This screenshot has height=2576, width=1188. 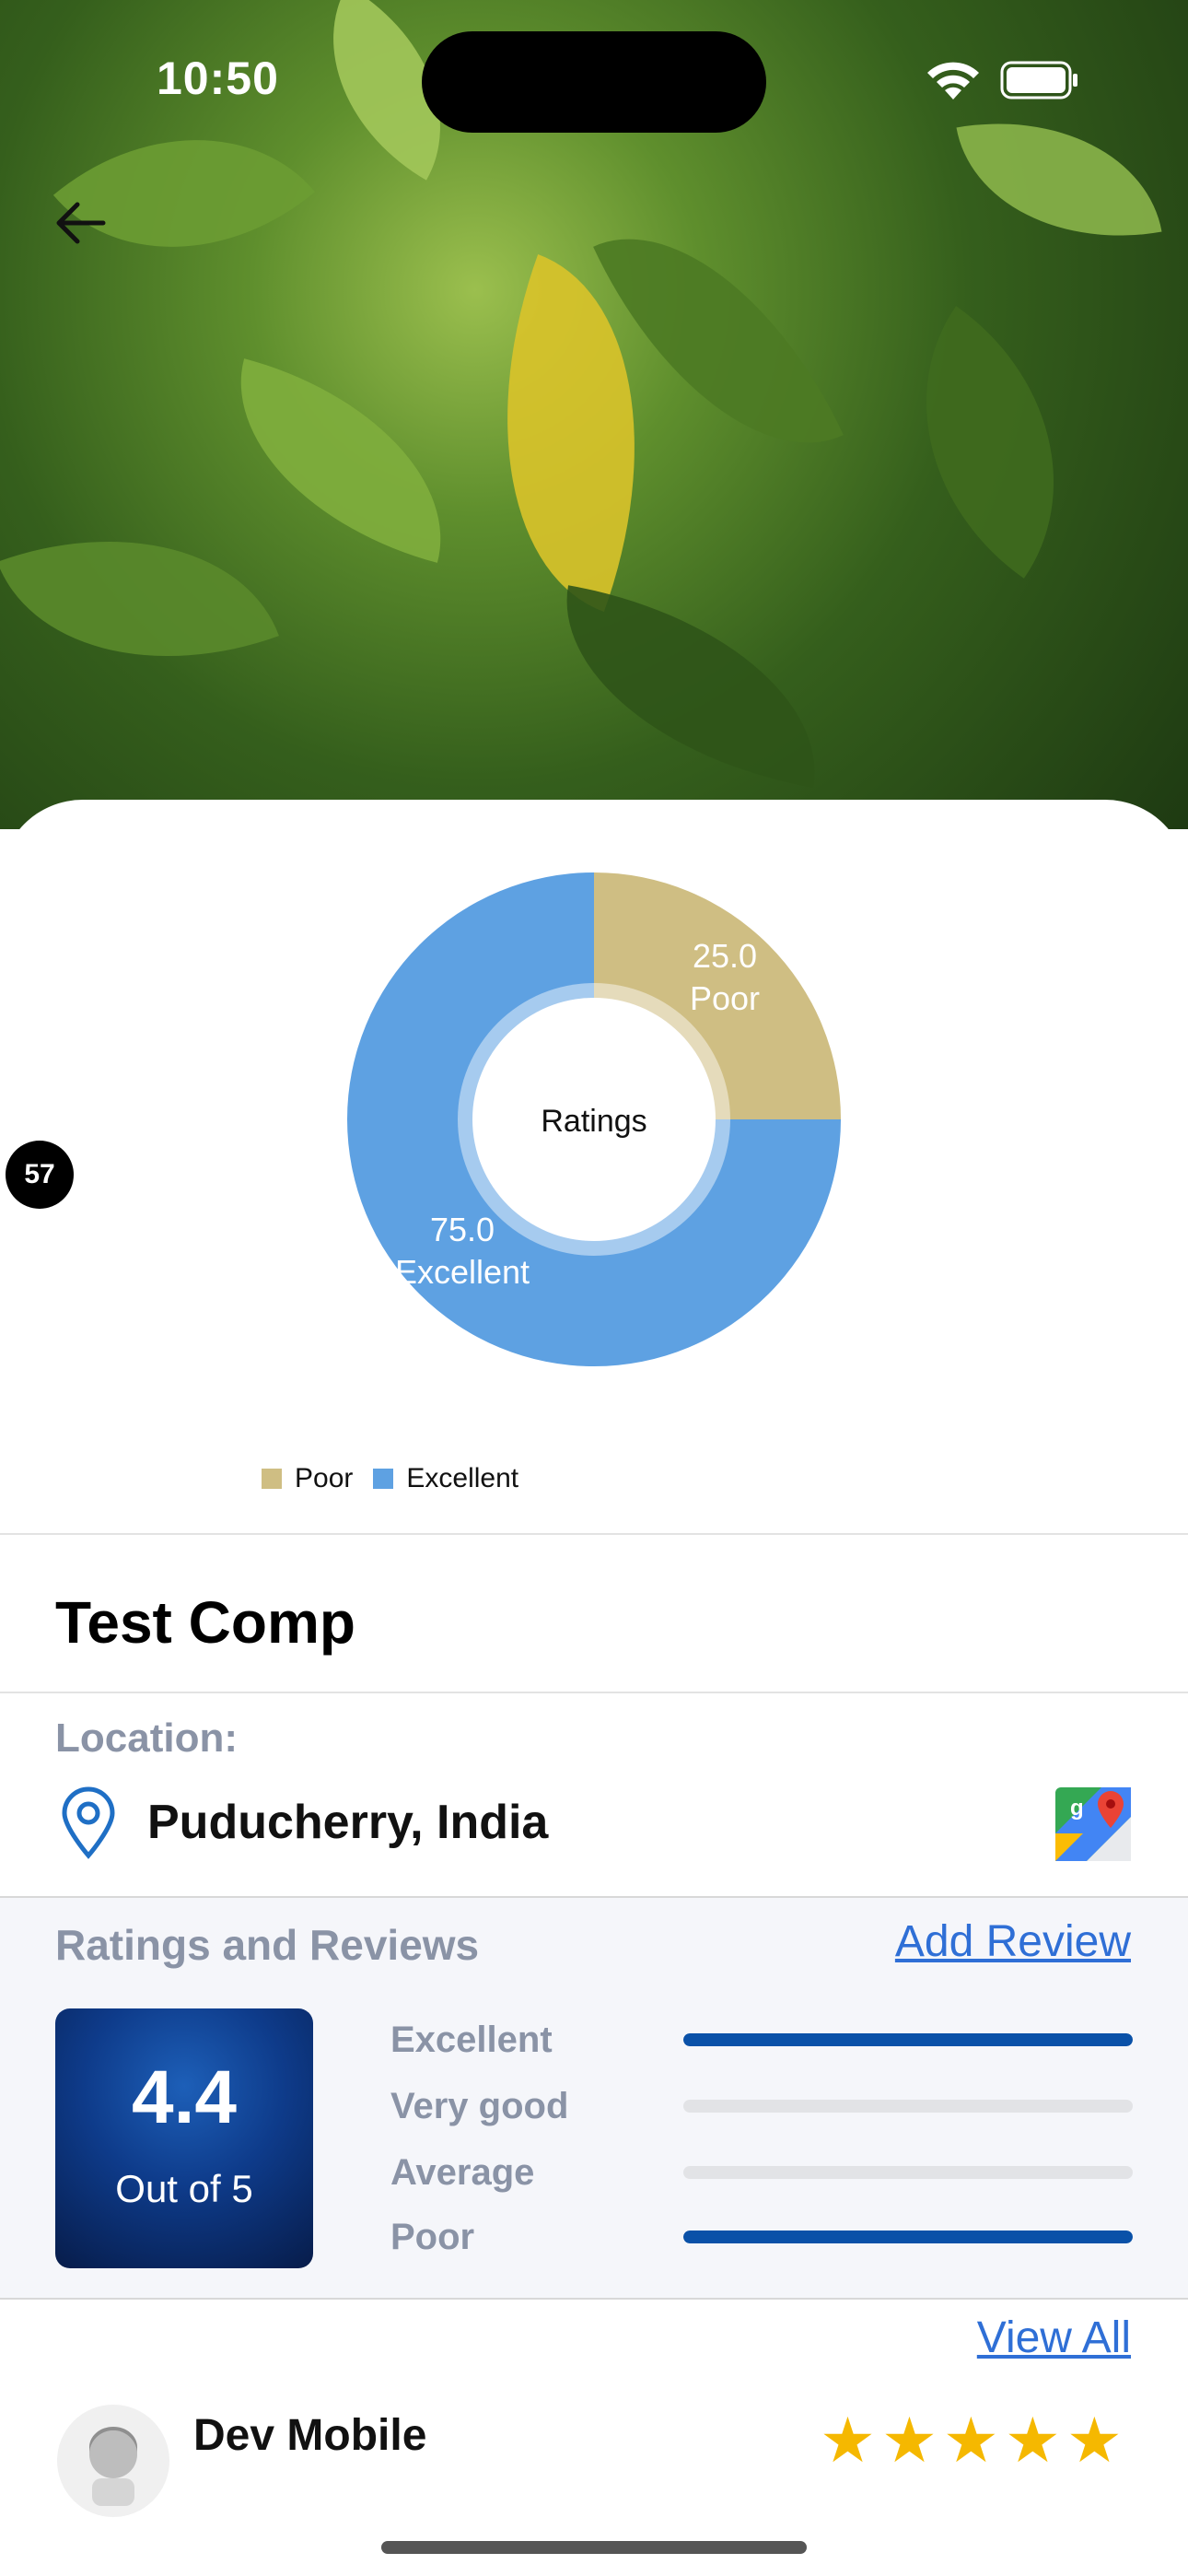 What do you see at coordinates (908, 2172) in the screenshot?
I see `bar-track-average` at bounding box center [908, 2172].